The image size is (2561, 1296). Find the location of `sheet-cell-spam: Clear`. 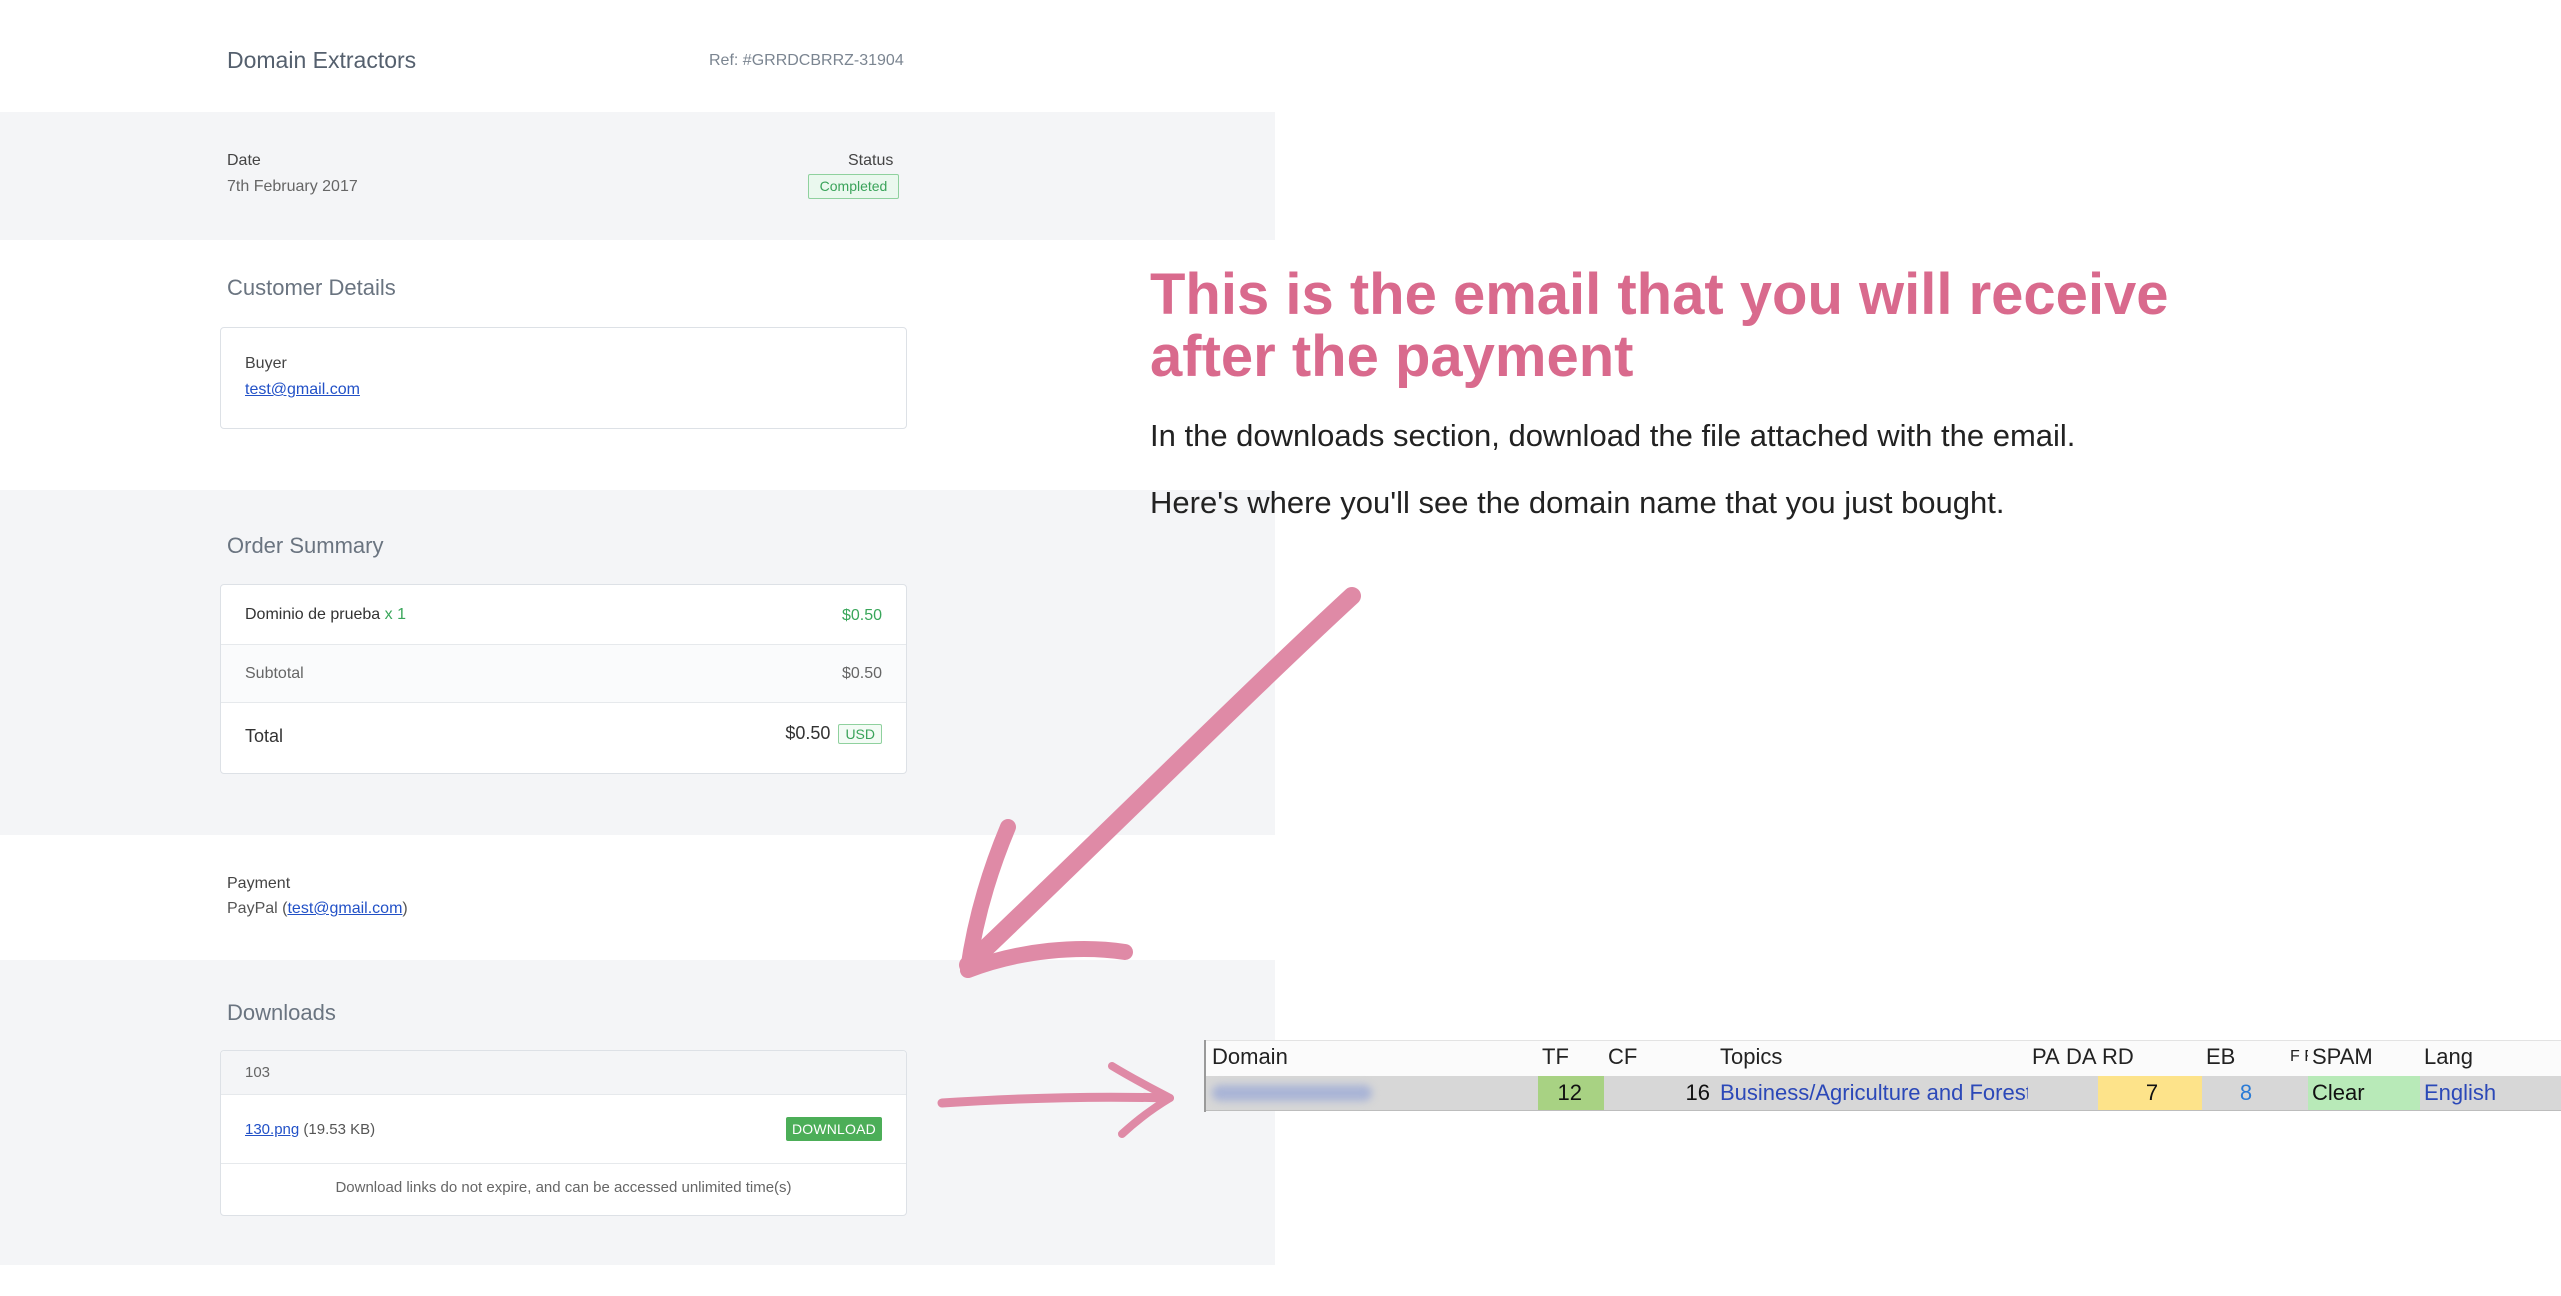

sheet-cell-spam: Clear is located at coordinates (2364, 1093).